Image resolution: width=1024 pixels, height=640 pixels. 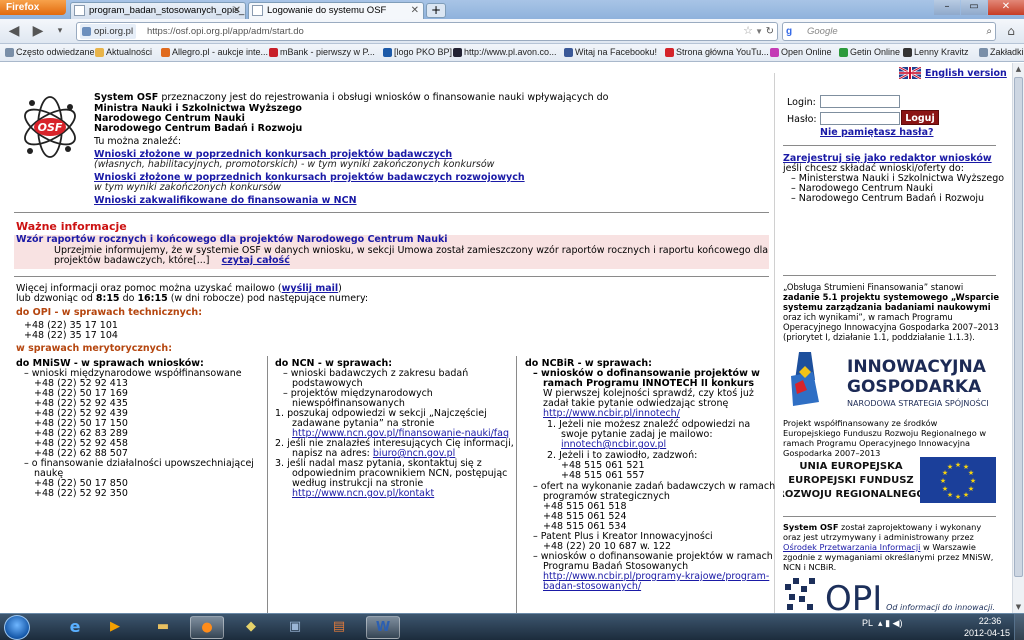 I want to click on close-window-button: ✕, so click(x=1006, y=7).